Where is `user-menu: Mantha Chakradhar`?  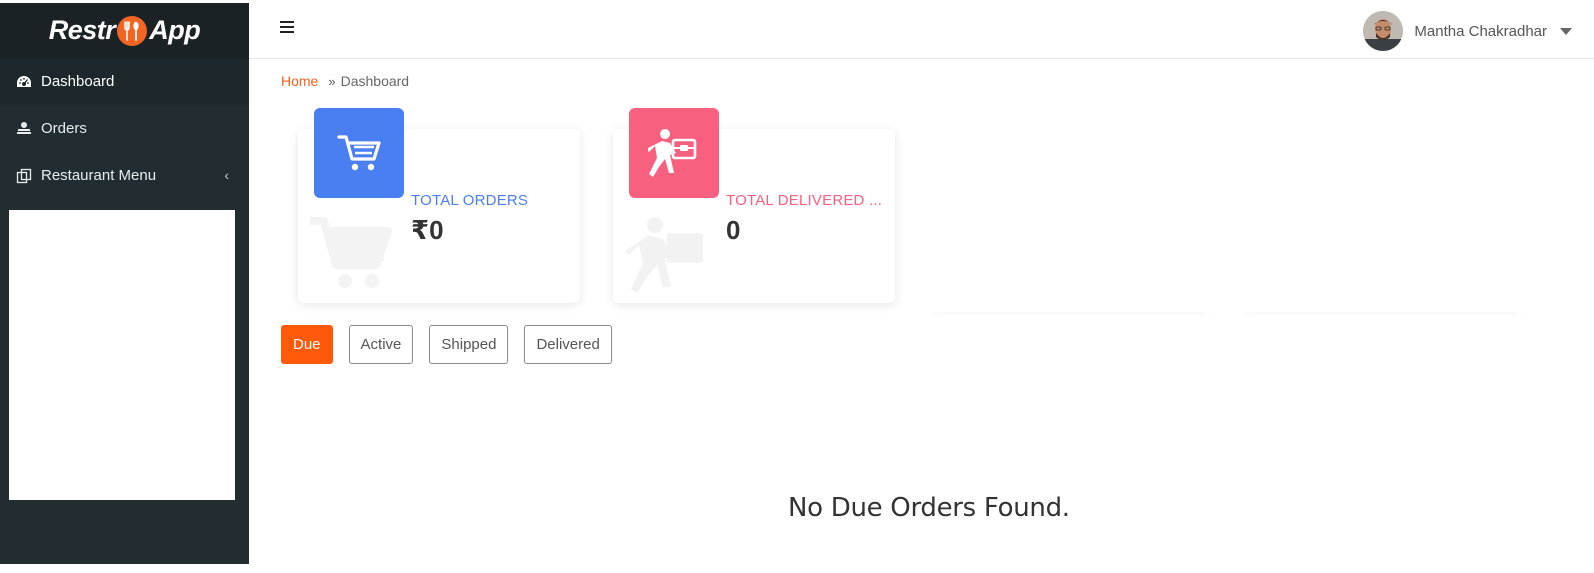 user-menu: Mantha Chakradhar is located at coordinates (1467, 31).